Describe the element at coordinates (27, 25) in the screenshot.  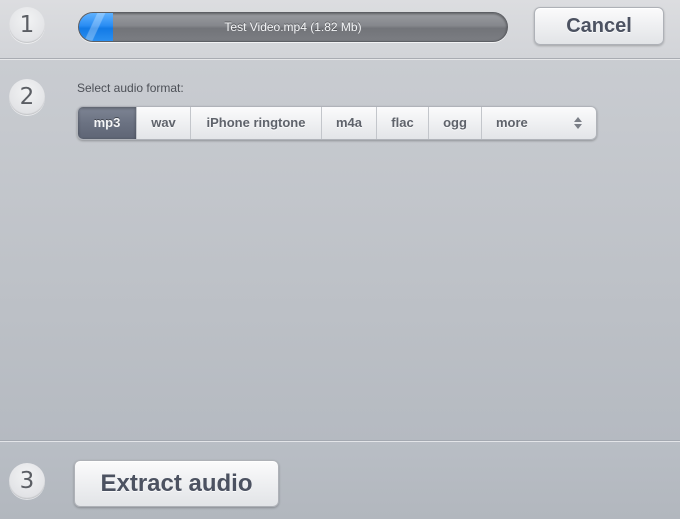
I see `step-number-1: 1` at that location.